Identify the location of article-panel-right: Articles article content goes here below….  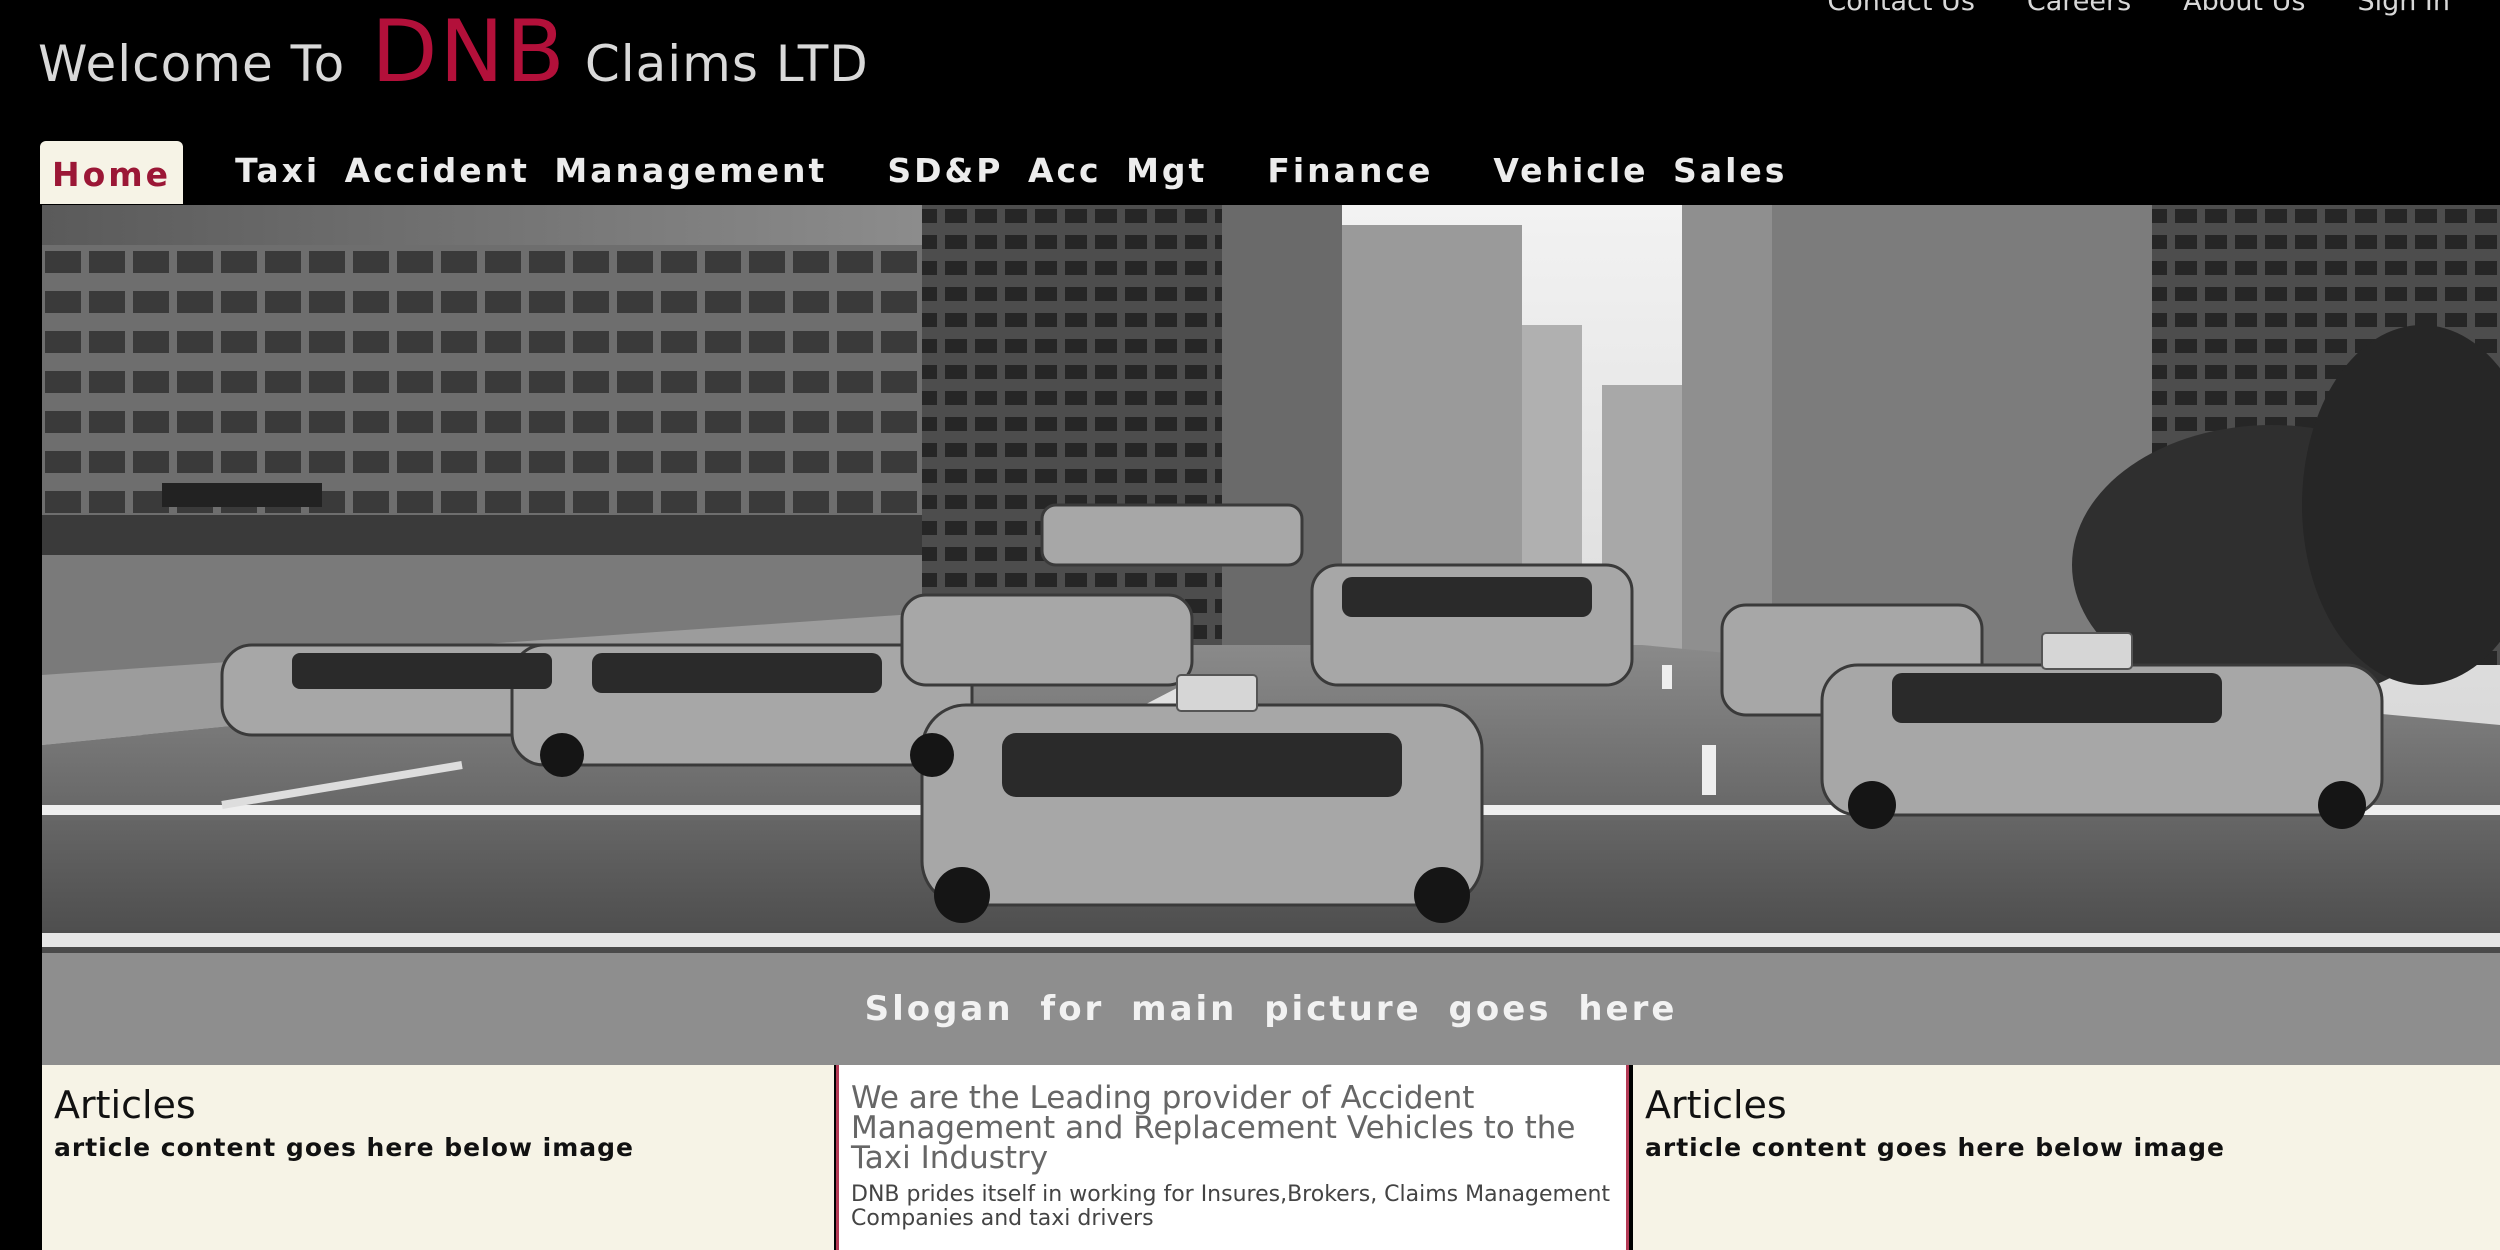
(2066, 1157).